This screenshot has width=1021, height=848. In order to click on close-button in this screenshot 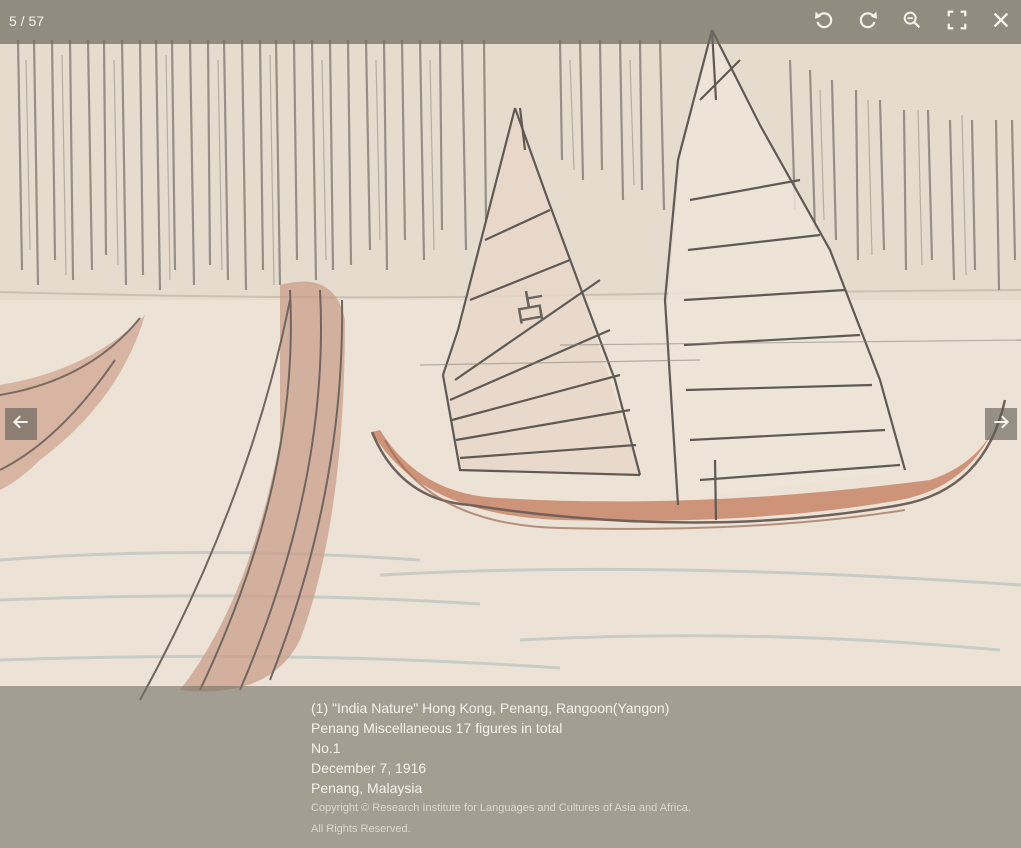, I will do `click(1001, 22)`.